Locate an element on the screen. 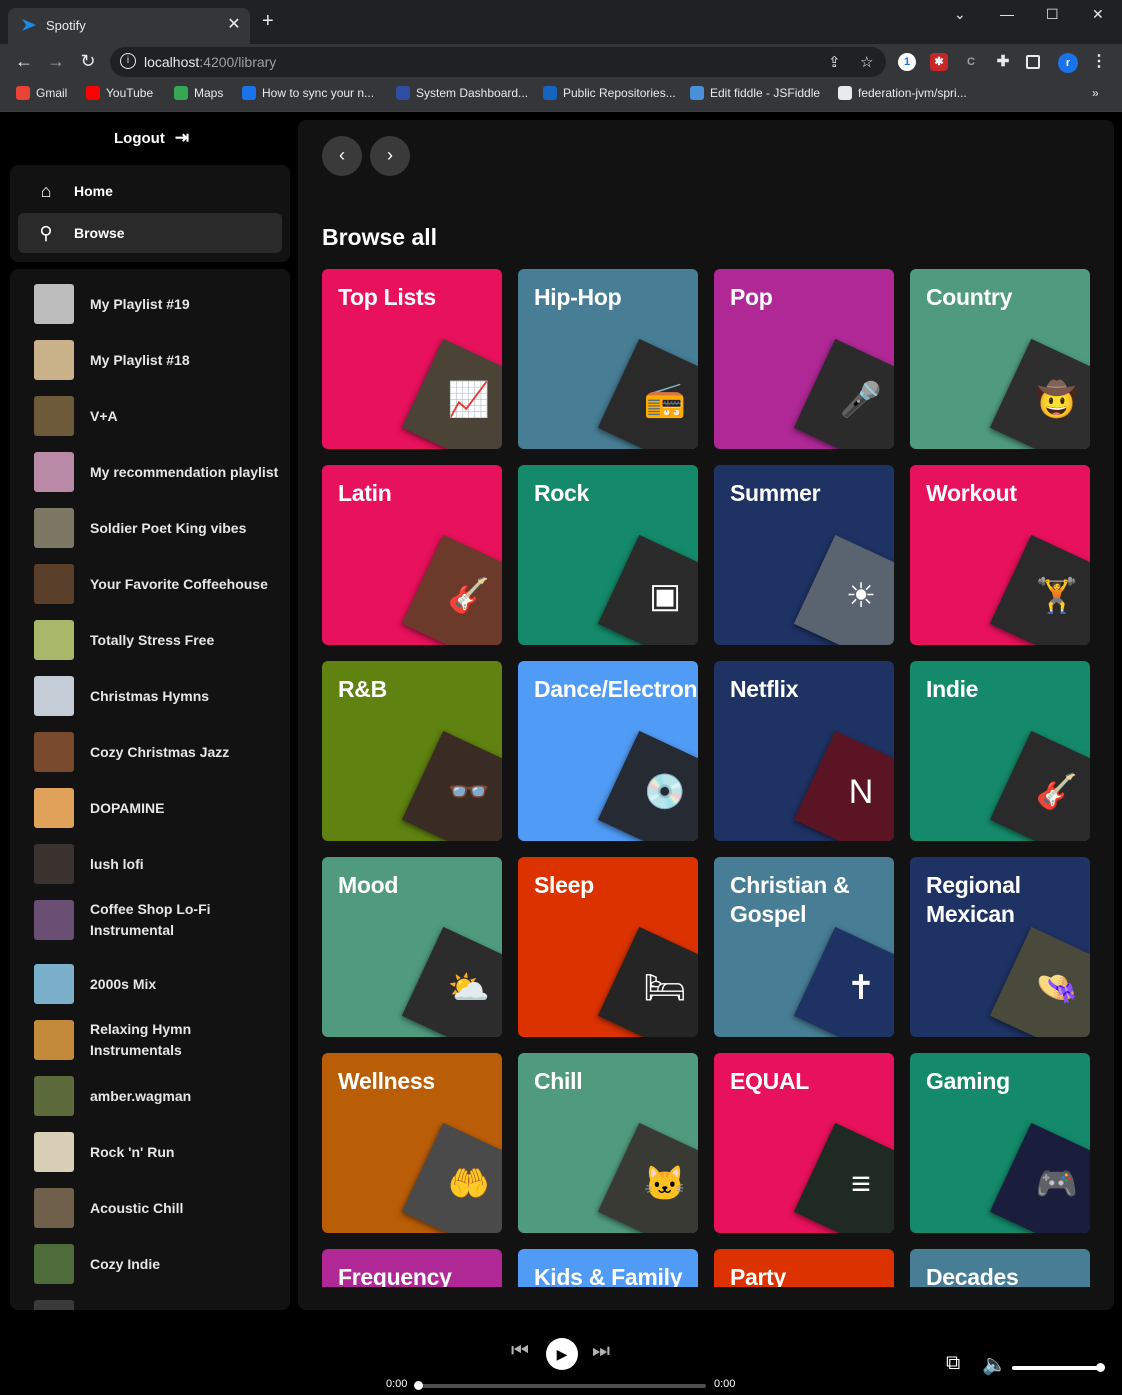  category-card: Pop 🎤 is located at coordinates (804, 359).